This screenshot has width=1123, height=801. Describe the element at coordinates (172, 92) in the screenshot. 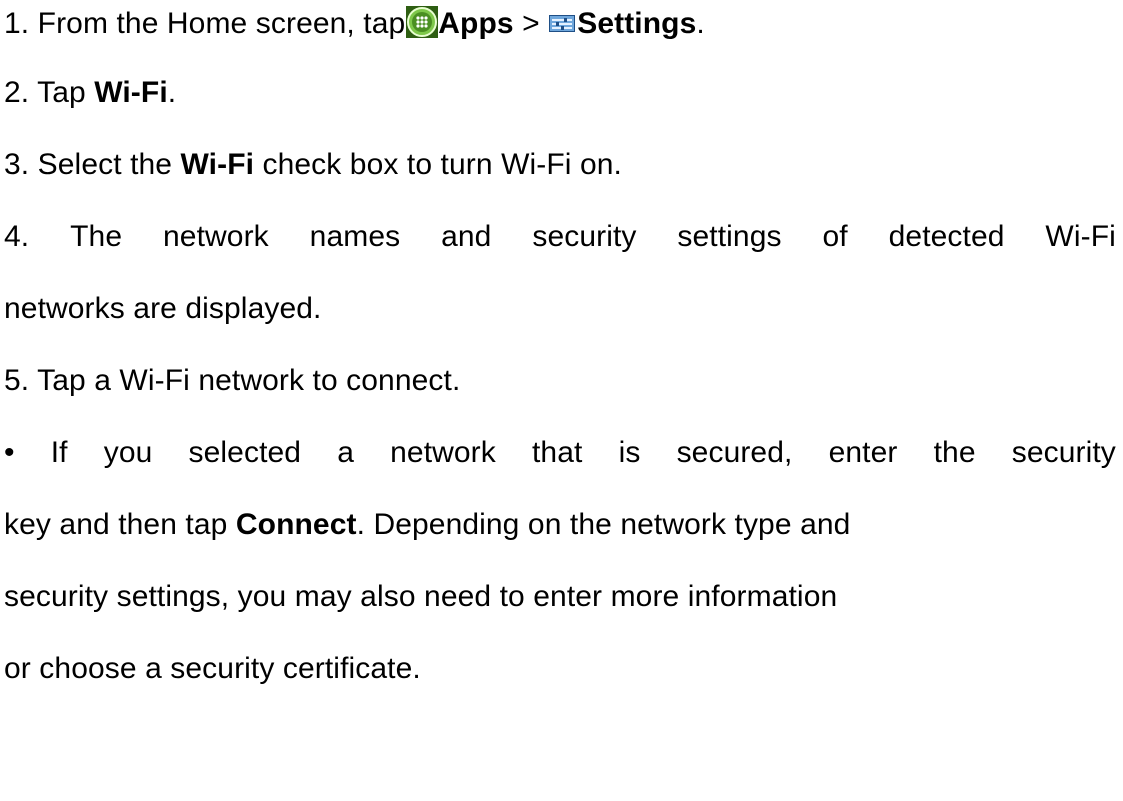

I see `step-2-suffix: .` at that location.